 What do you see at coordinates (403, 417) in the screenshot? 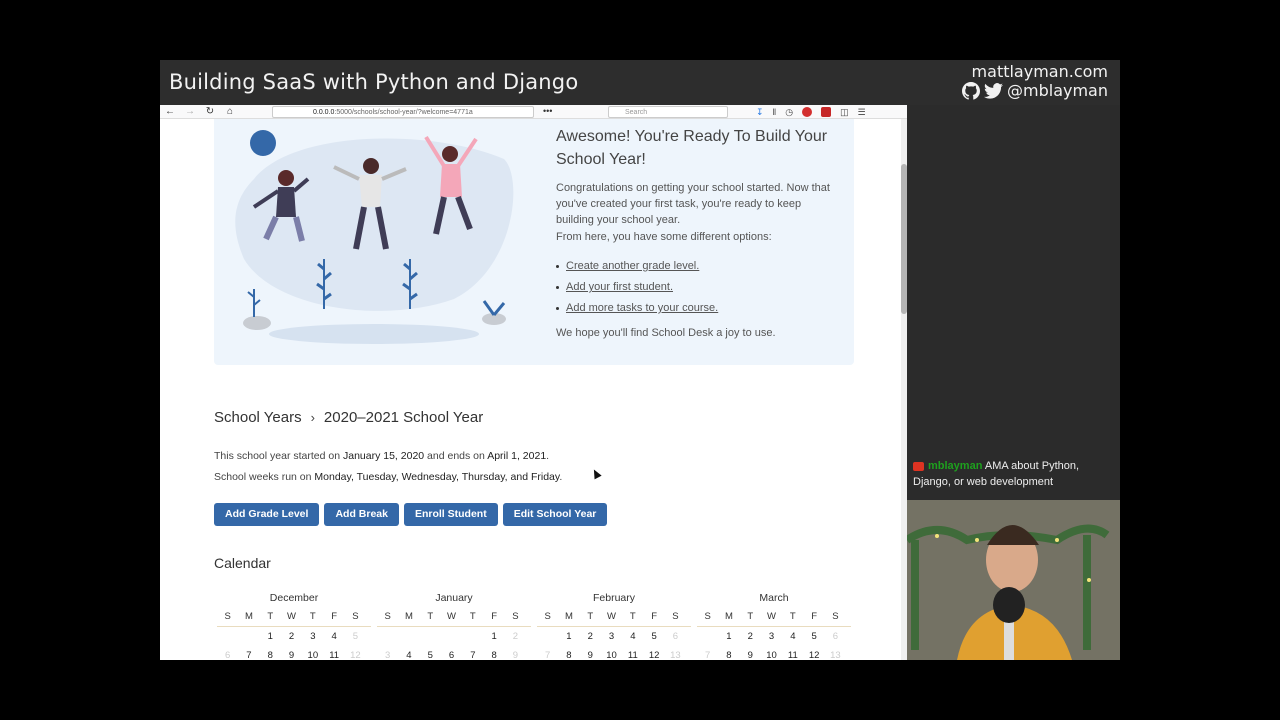
I see `breadcrumb-current: 2020–2021 School Year` at bounding box center [403, 417].